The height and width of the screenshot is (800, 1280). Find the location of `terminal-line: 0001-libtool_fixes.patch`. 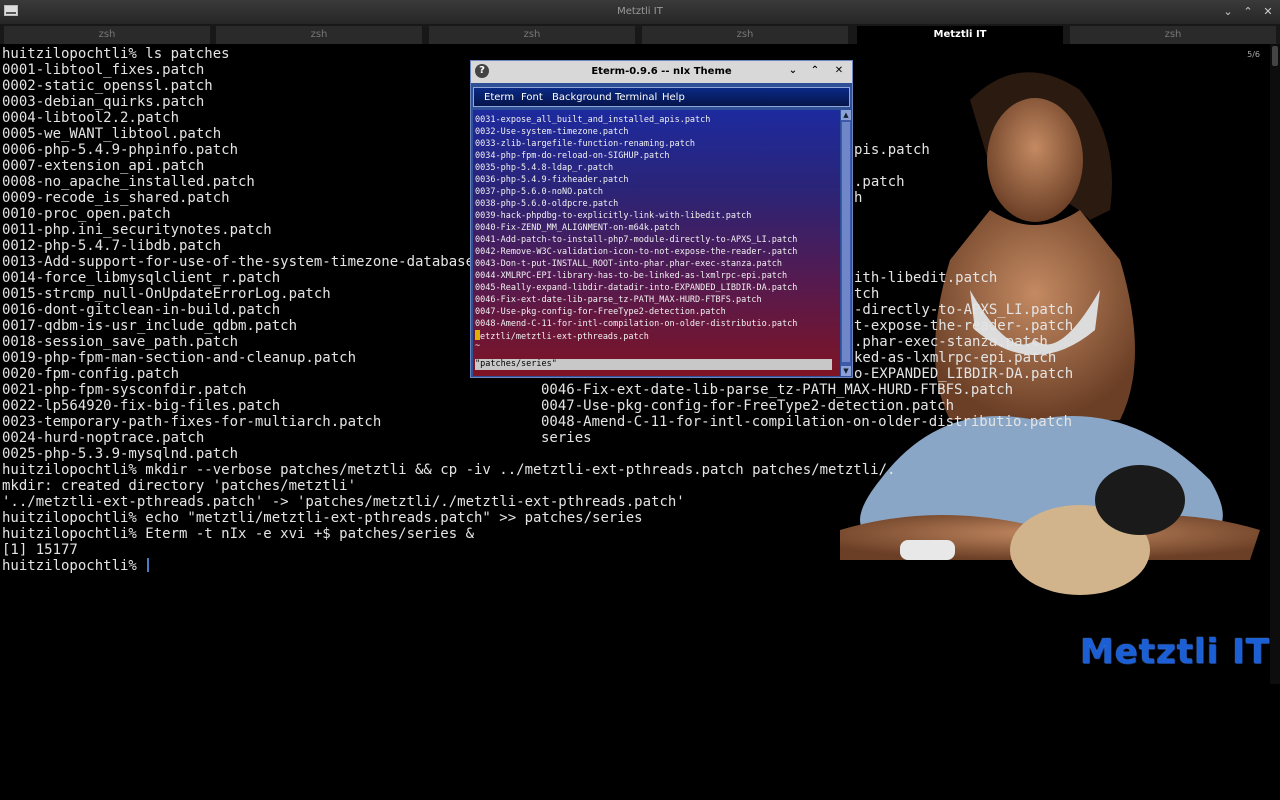

terminal-line: 0001-libtool_fixes.patch is located at coordinates (103, 70).